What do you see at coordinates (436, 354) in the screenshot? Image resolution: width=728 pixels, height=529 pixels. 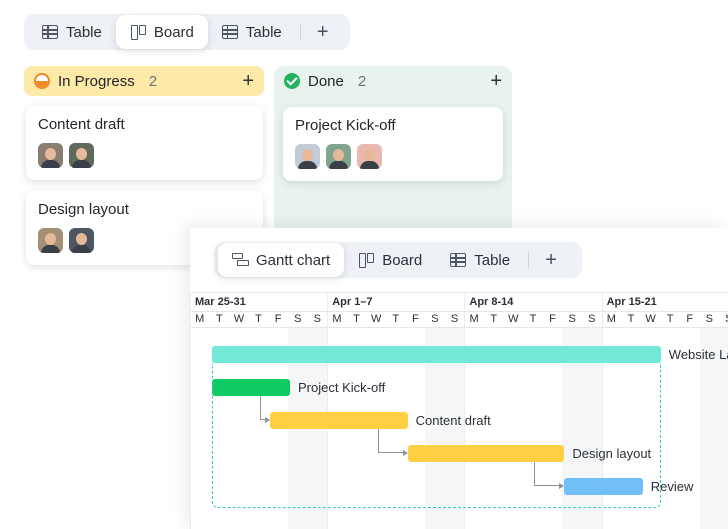 I see `gantt-bar` at bounding box center [436, 354].